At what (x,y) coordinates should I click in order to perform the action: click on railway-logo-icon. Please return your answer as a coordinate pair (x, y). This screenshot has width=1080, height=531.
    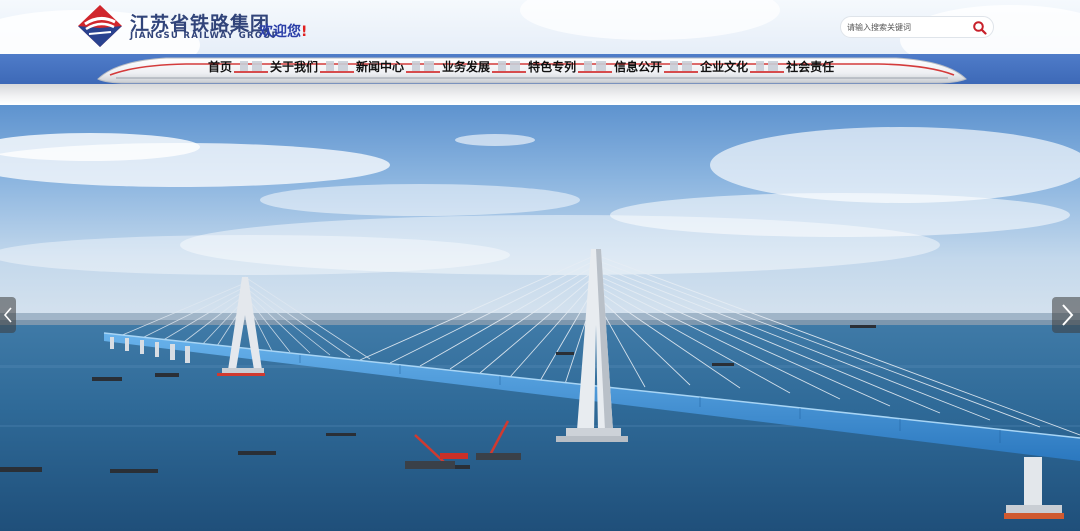
    Looking at the image, I should click on (100, 26).